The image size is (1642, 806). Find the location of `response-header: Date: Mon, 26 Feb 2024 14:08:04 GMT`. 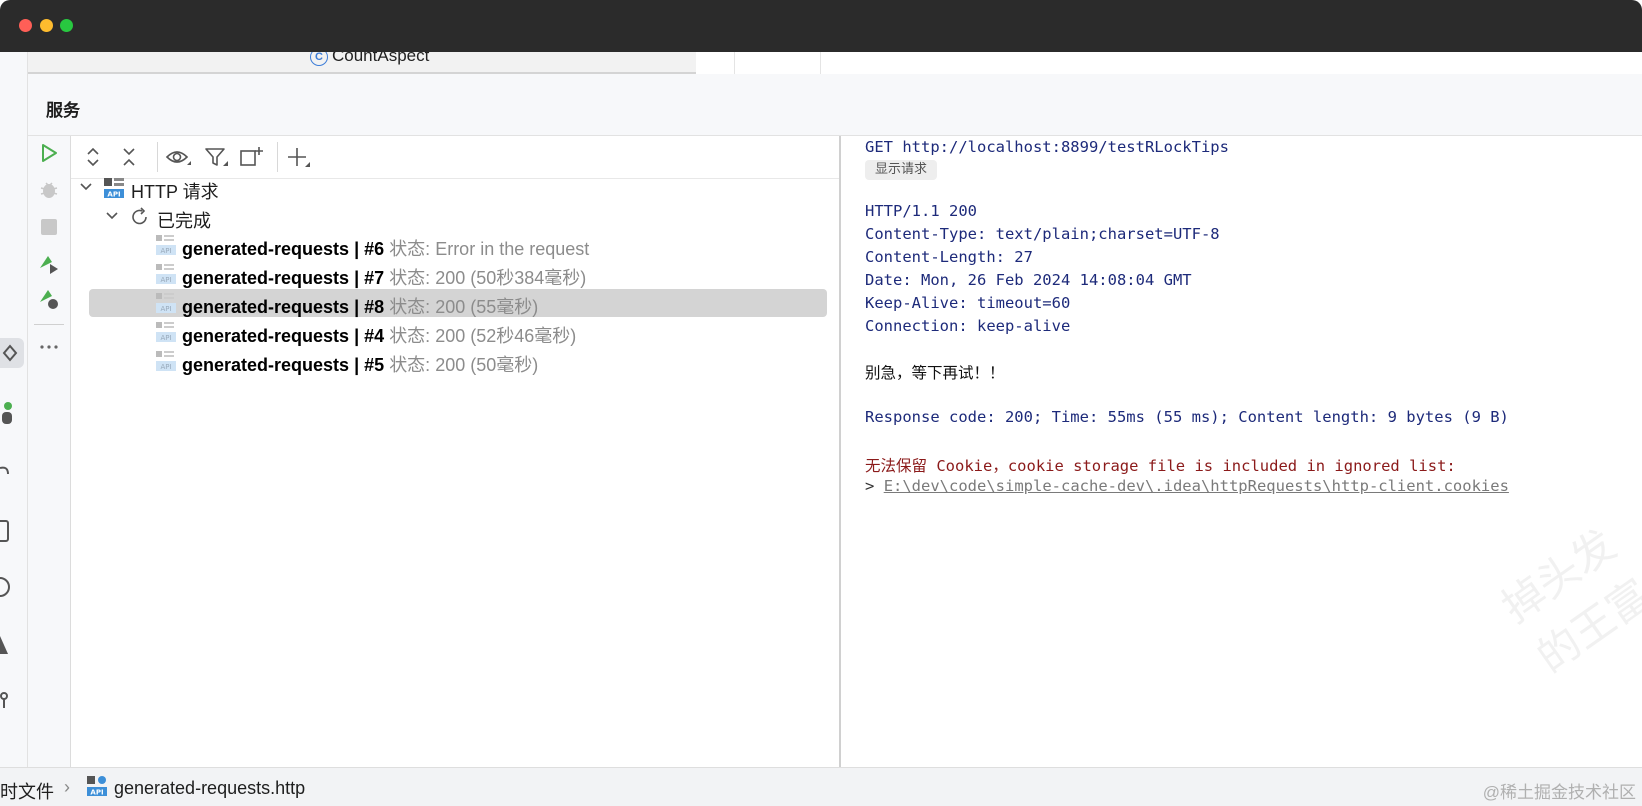

response-header: Date: Mon, 26 Feb 2024 14:08:04 GMT is located at coordinates (1028, 280).